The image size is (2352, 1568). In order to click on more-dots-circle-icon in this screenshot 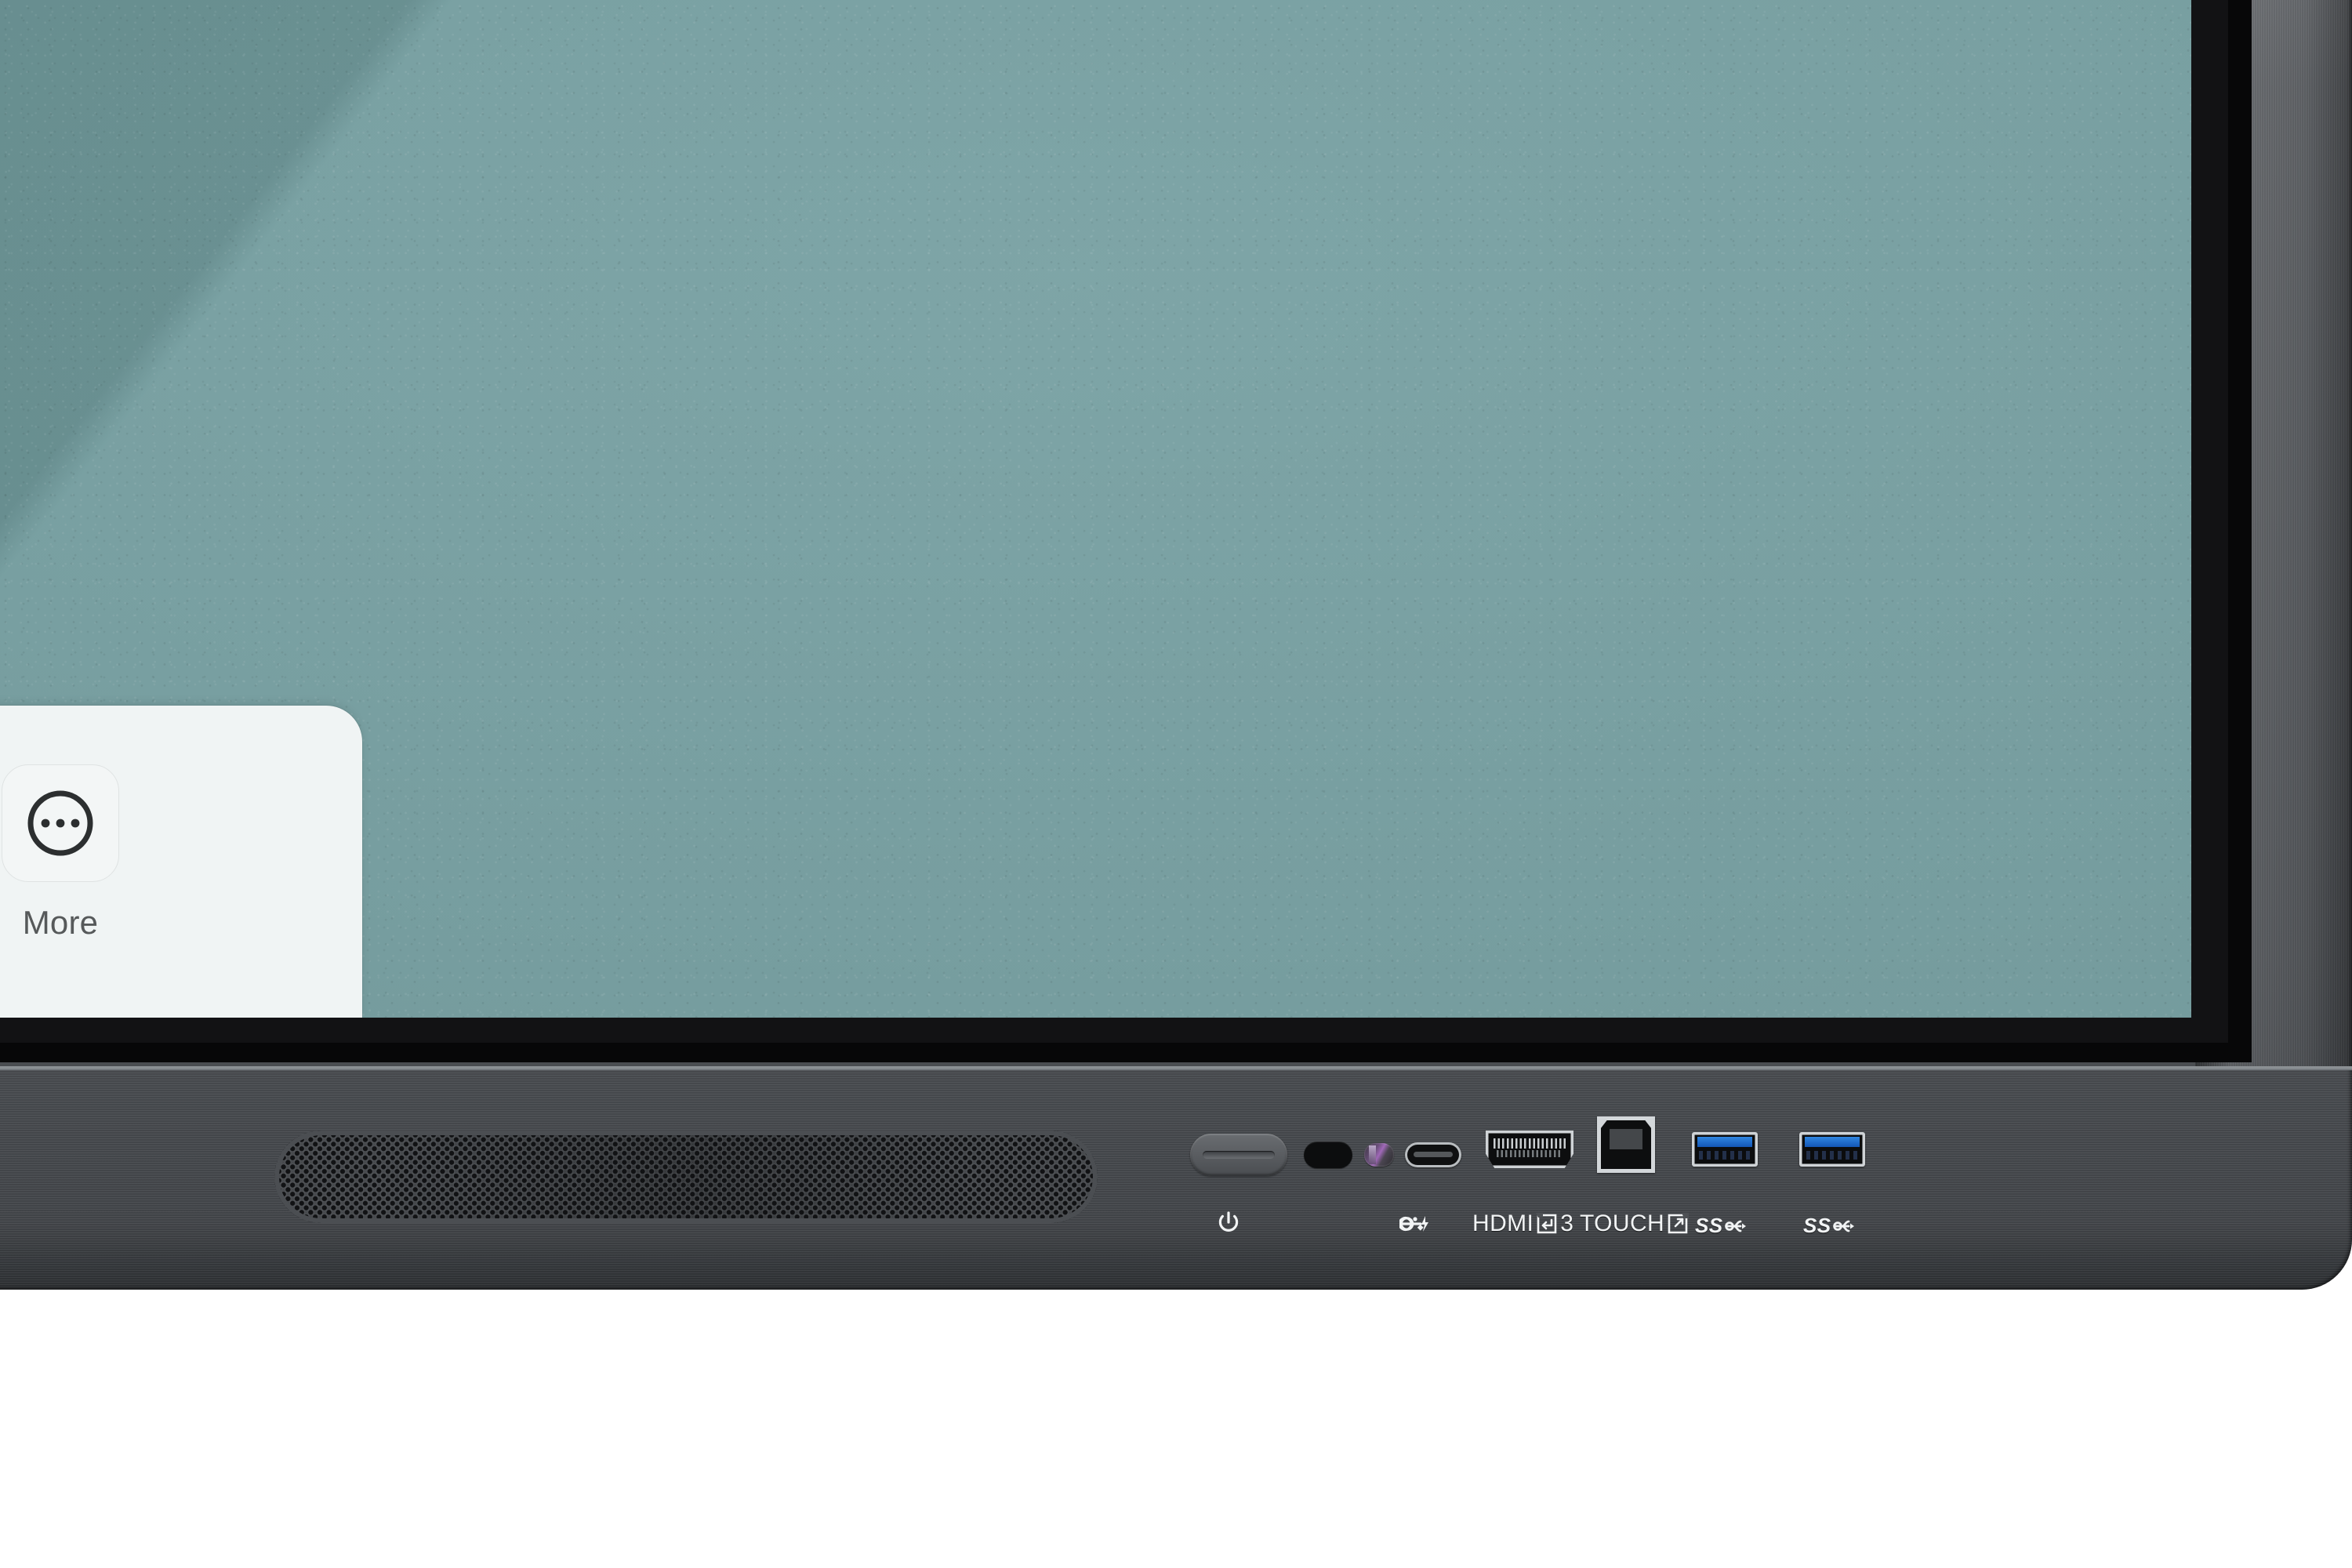, I will do `click(60, 823)`.